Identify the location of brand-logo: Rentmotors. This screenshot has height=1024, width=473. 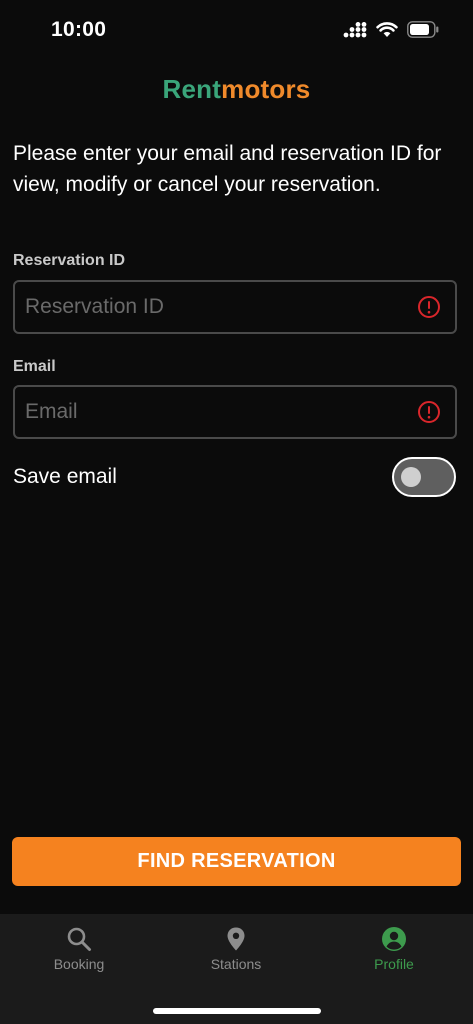
(236, 89).